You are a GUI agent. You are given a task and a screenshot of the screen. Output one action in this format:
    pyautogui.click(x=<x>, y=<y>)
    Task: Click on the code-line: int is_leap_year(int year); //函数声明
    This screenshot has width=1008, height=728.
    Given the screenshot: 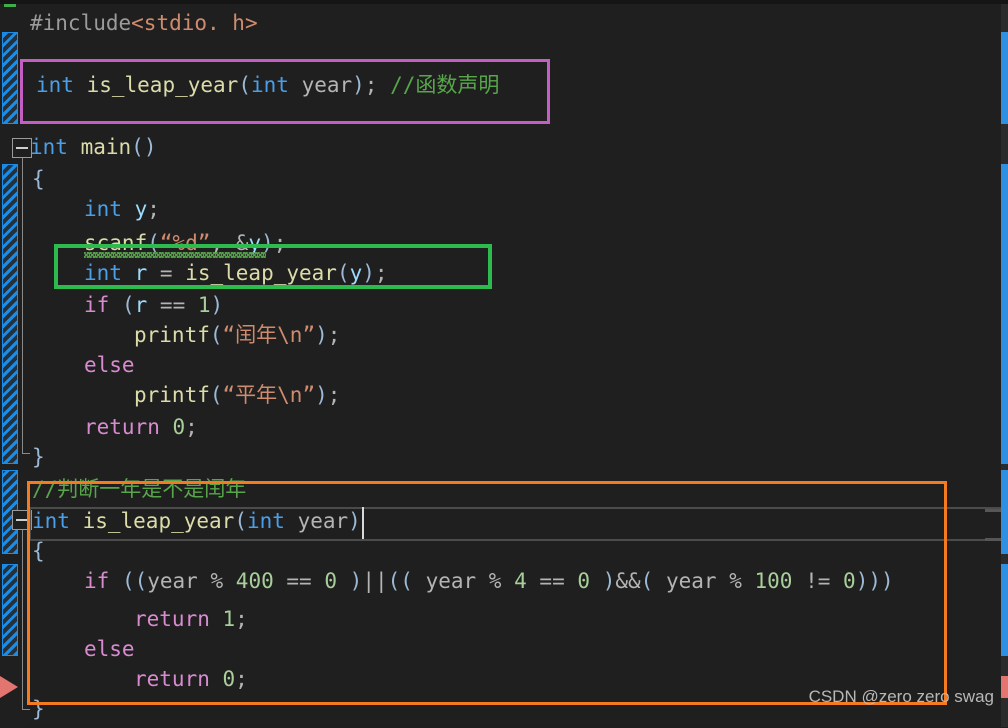 What is the action you would take?
    pyautogui.click(x=268, y=85)
    